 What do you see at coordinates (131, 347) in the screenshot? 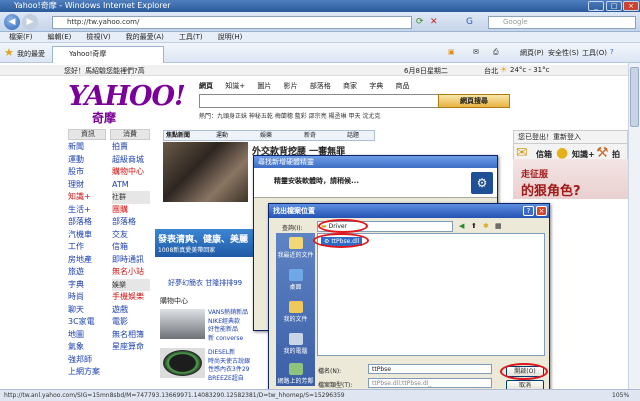
I see `nav-link: 星座算命` at bounding box center [131, 347].